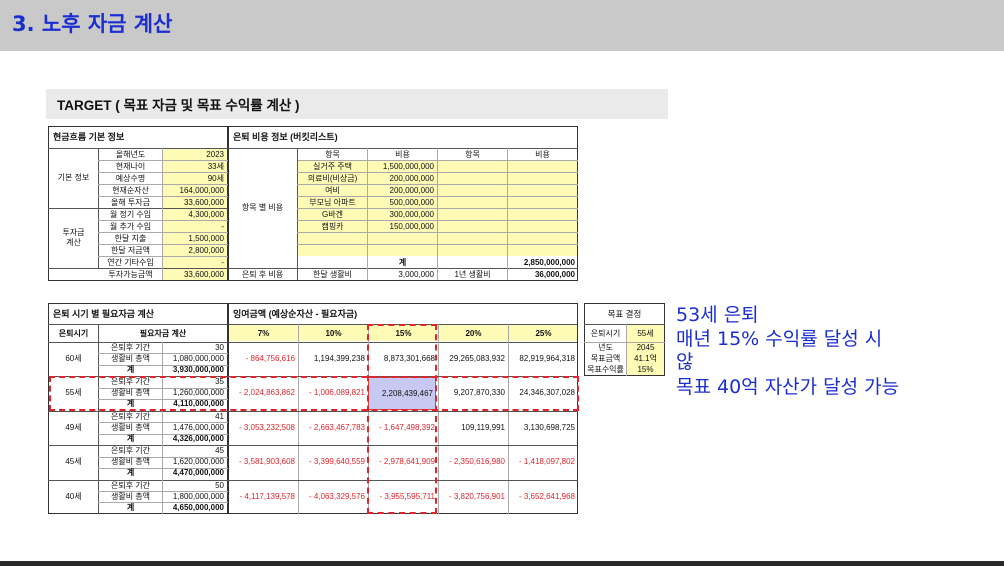 This screenshot has height=566, width=1004. I want to click on sub-living-value: 1,800,000,000, so click(198, 496).